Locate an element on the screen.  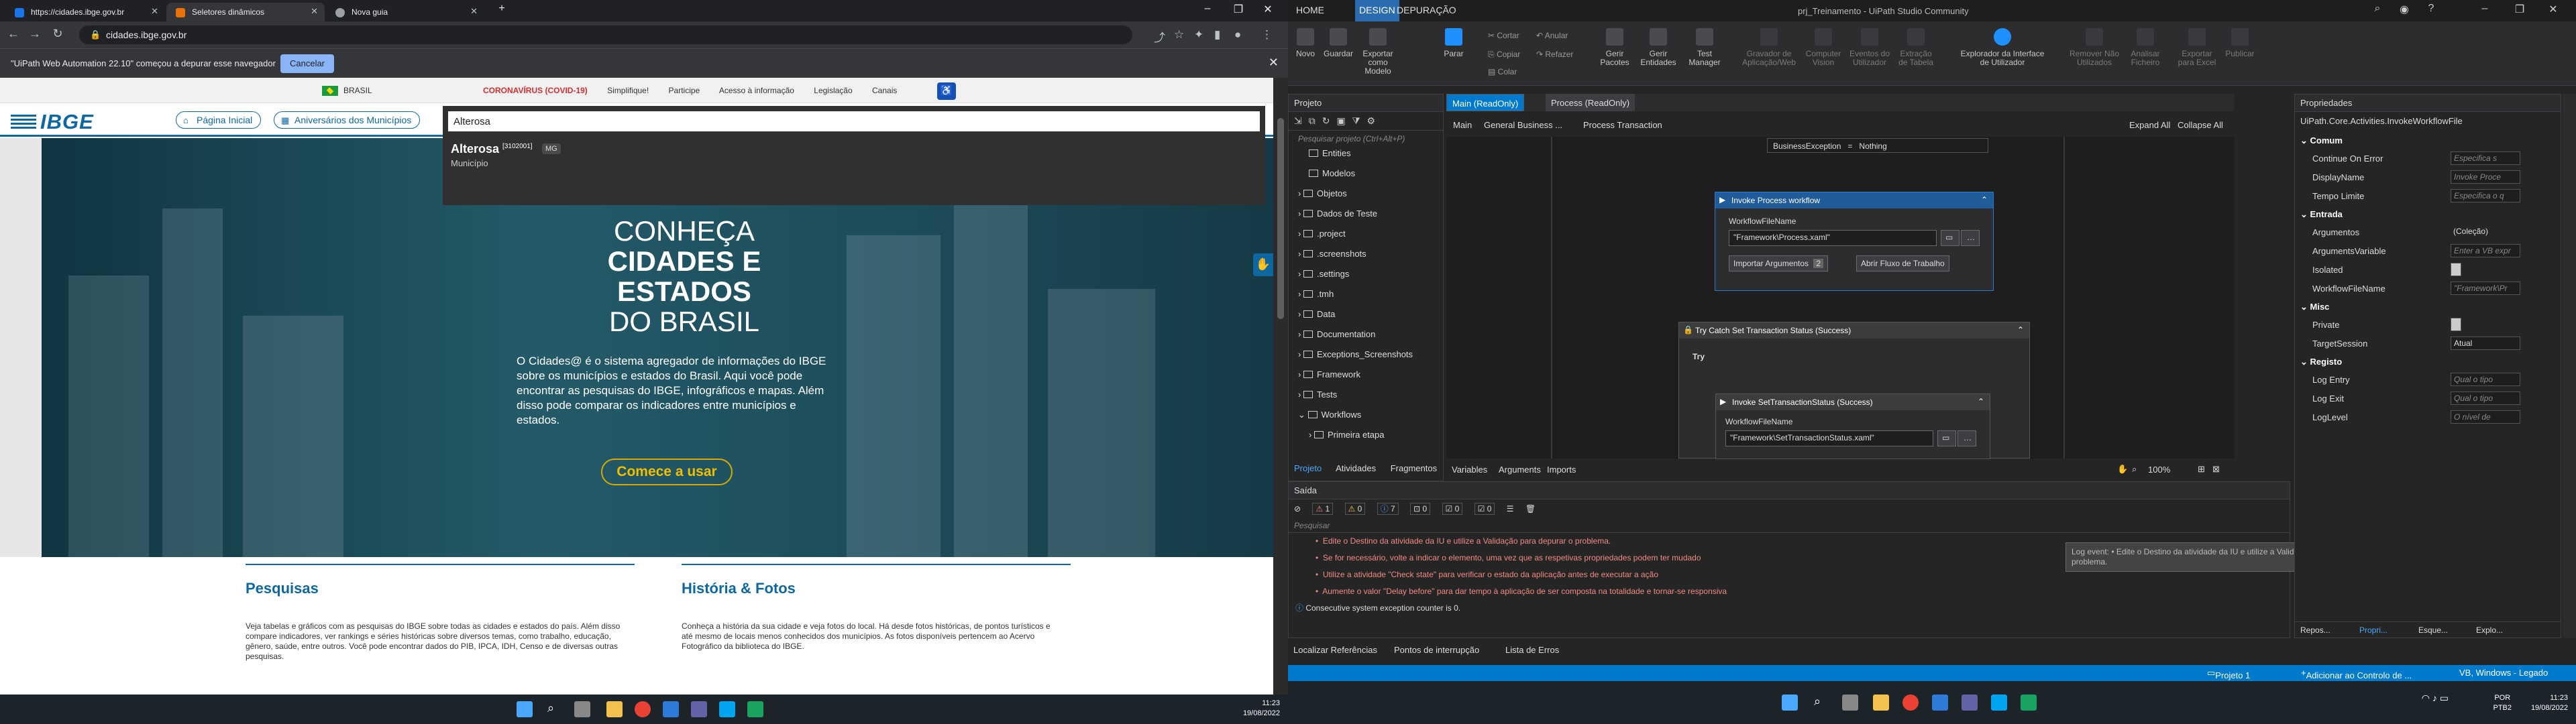
list-icon: ☰ is located at coordinates (1510, 509).